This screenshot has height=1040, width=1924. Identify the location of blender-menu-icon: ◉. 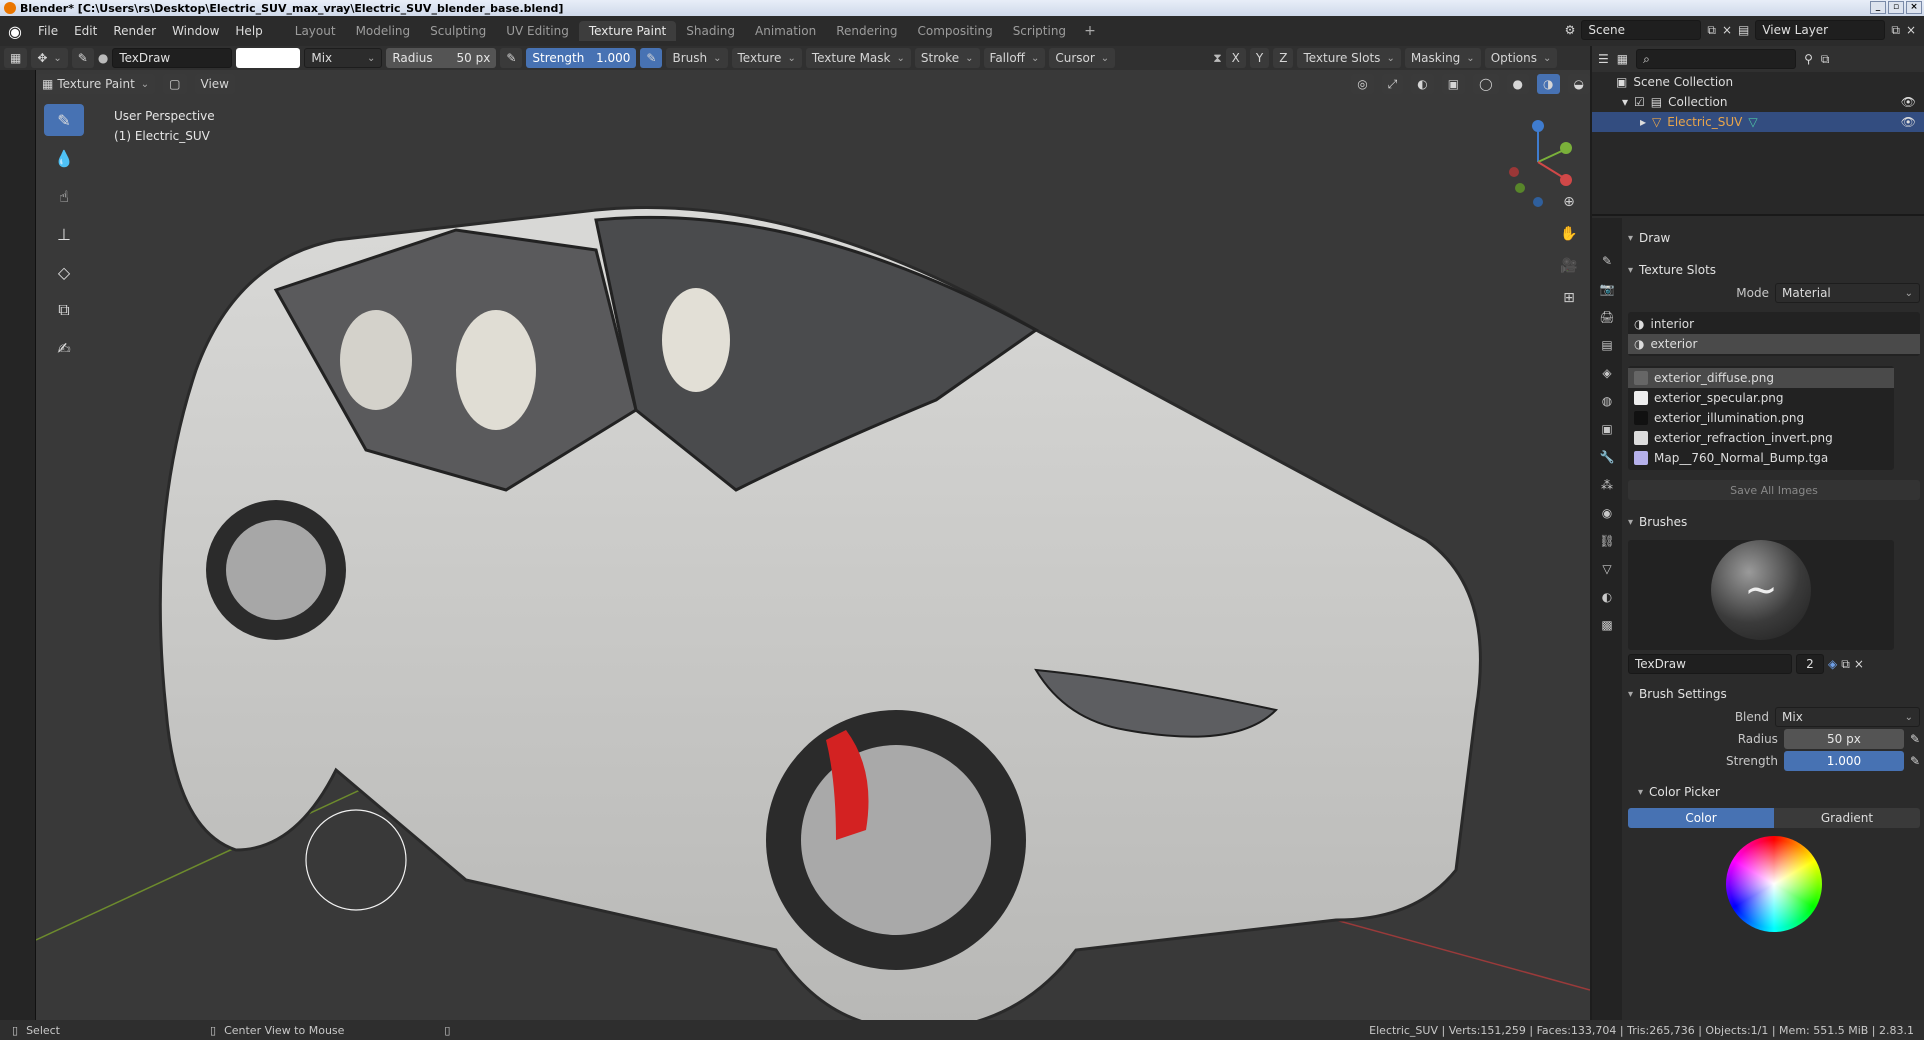
(15, 31).